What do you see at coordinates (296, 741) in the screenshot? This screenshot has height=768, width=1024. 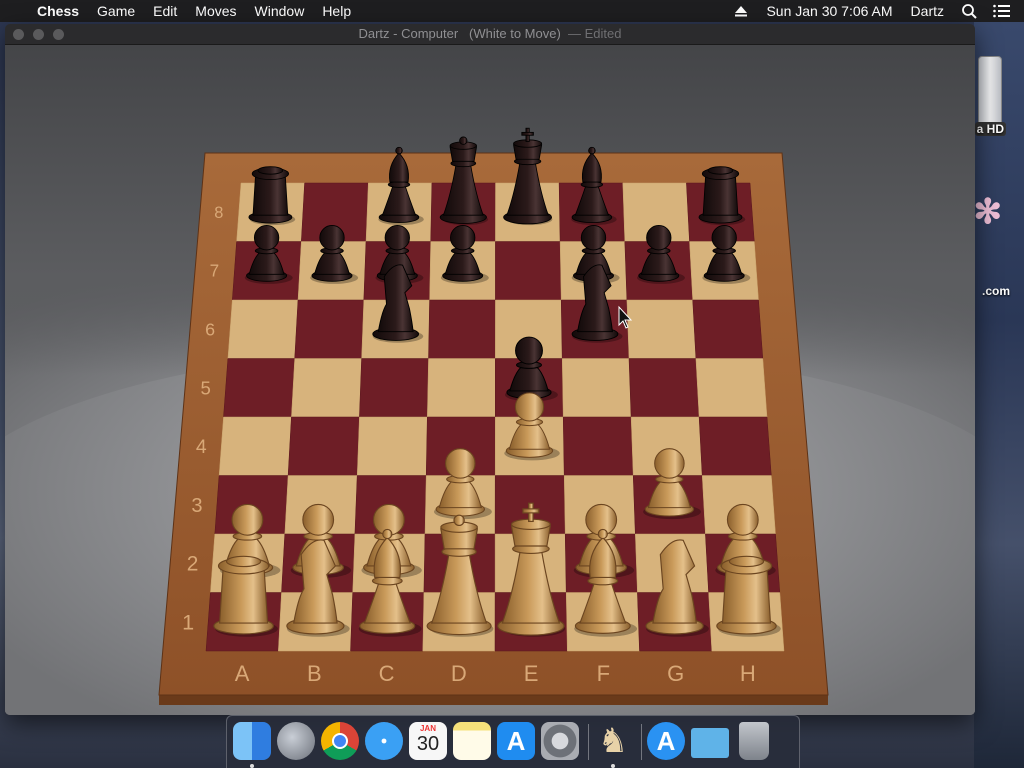 I see `launchpad-icon` at bounding box center [296, 741].